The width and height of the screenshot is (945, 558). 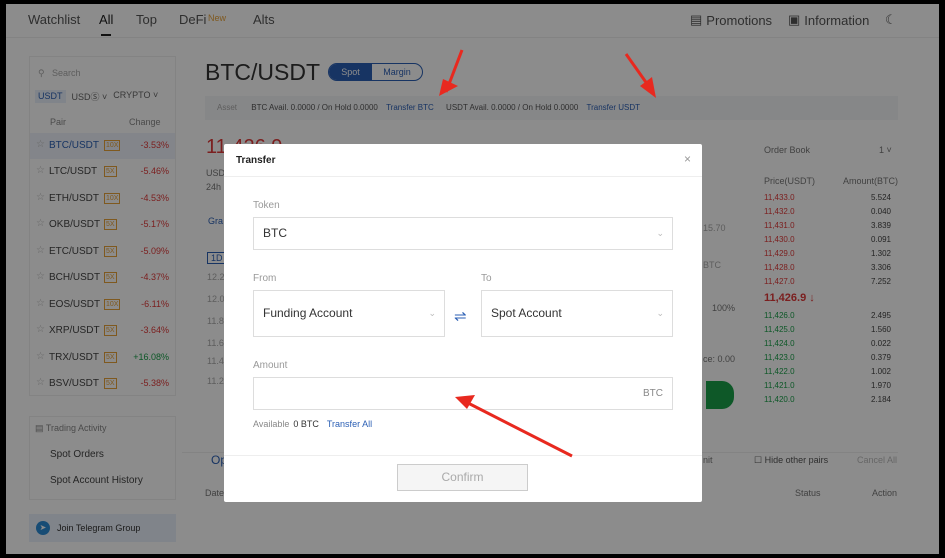 I want to click on available-balance: Available 0 BTC Transfer All, so click(x=312, y=424).